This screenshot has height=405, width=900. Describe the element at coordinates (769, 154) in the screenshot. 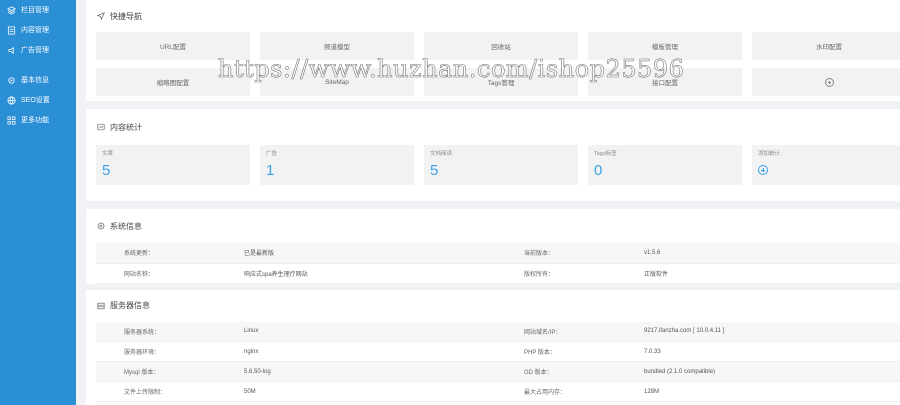

I see `stat-add-label: 添加统计` at that location.